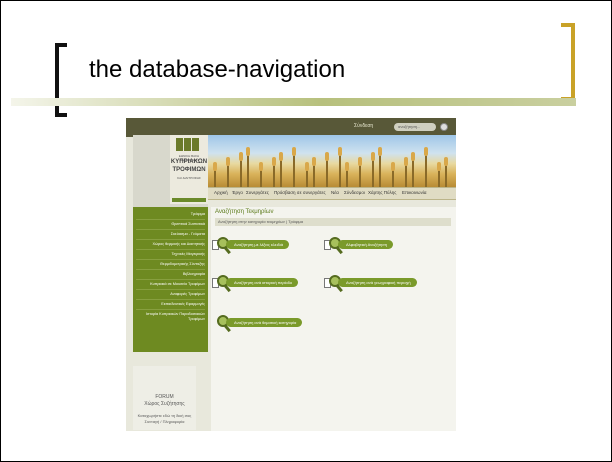  What do you see at coordinates (194, 274) in the screenshot?
I see `sidebar-item-bibliography: Βιβλιογραφία` at bounding box center [194, 274].